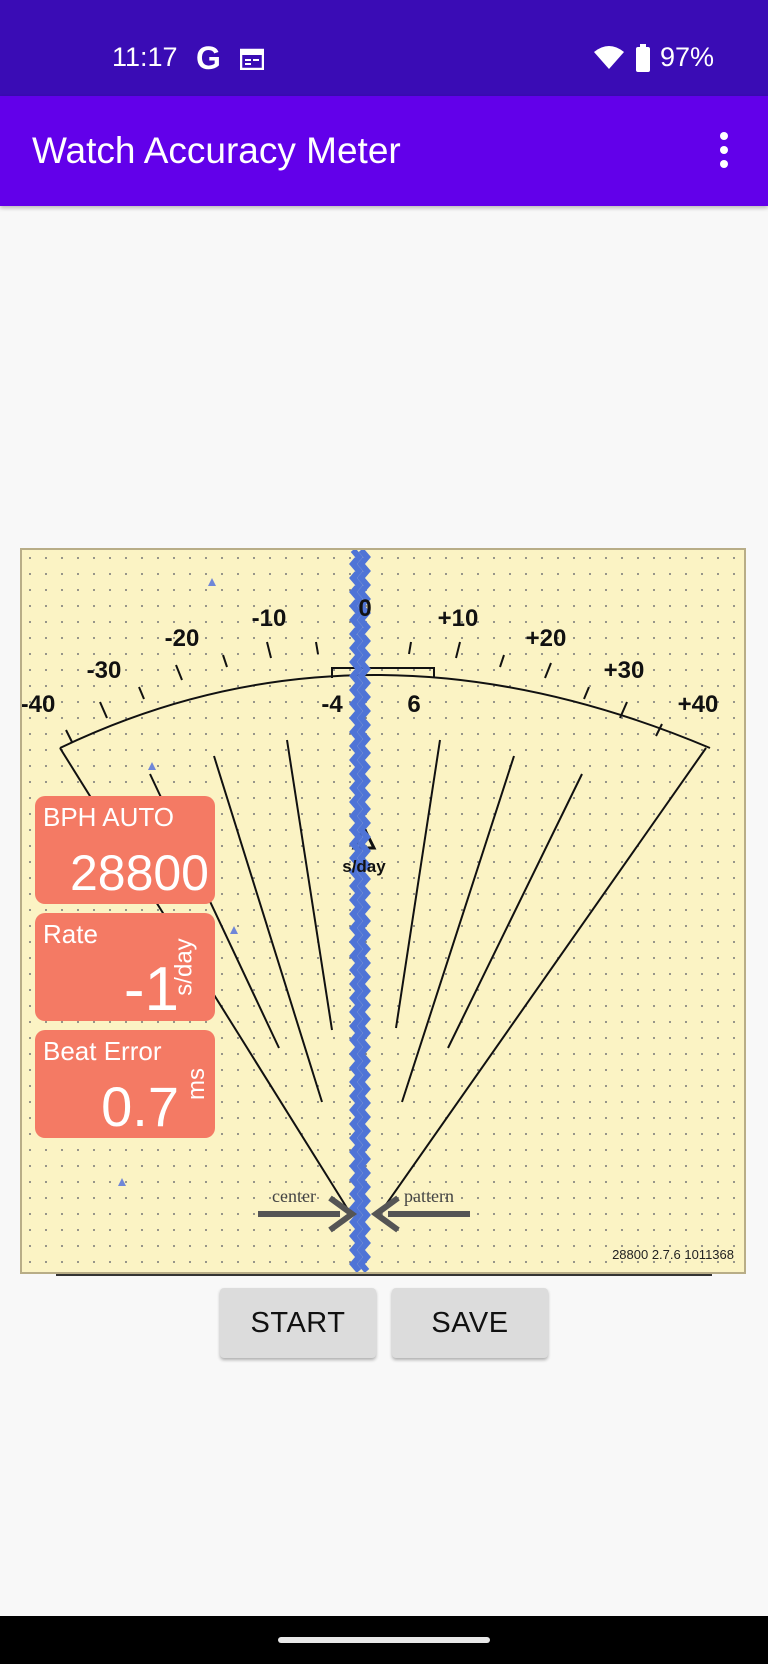 This screenshot has height=1664, width=768. I want to click on home-handle, so click(384, 1640).